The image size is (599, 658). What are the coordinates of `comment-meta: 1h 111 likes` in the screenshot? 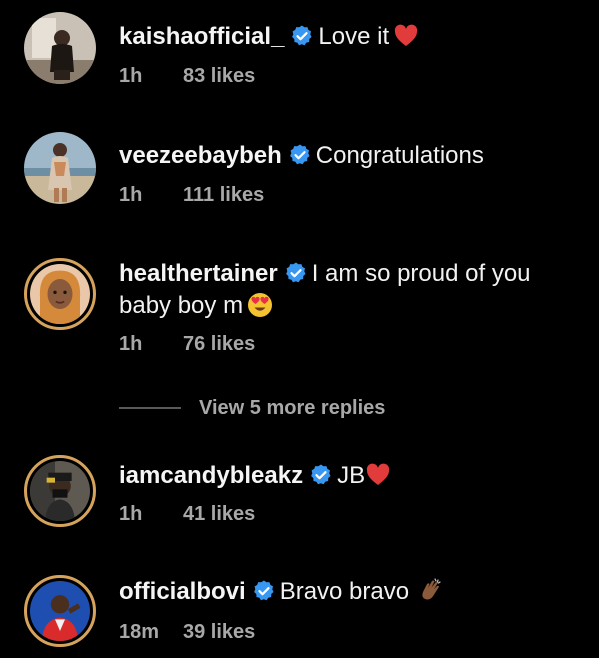 It's located at (191, 195).